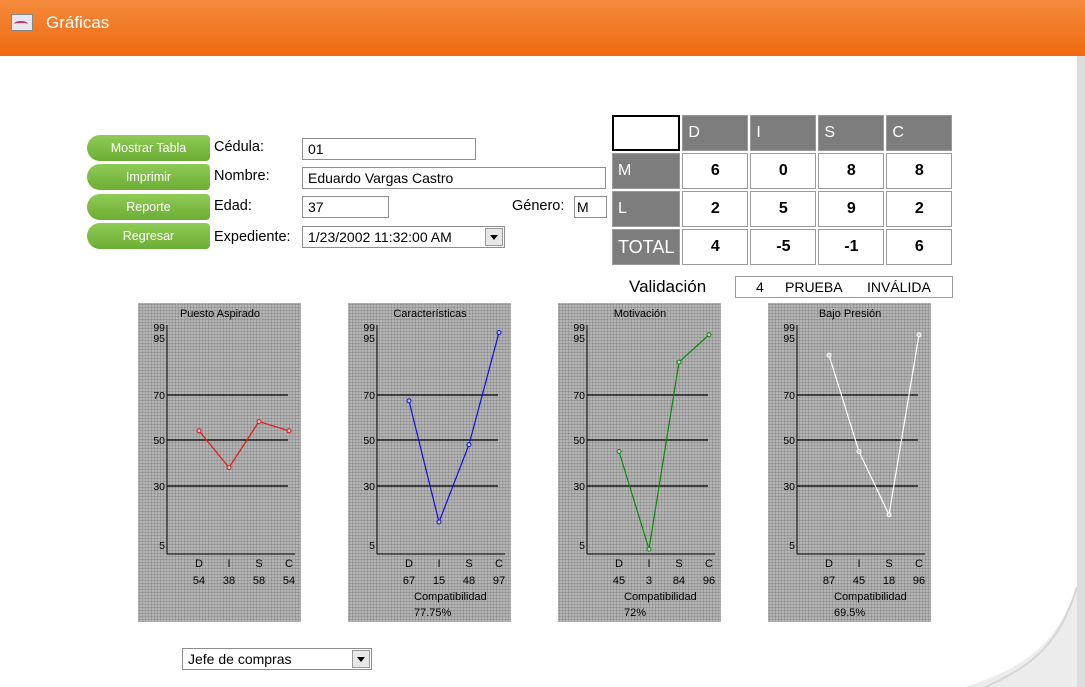 The width and height of the screenshot is (1085, 687). What do you see at coordinates (224, 447) in the screenshot?
I see `chart-svg: Puesto Aspirado99957050305D54I38S58C54` at bounding box center [224, 447].